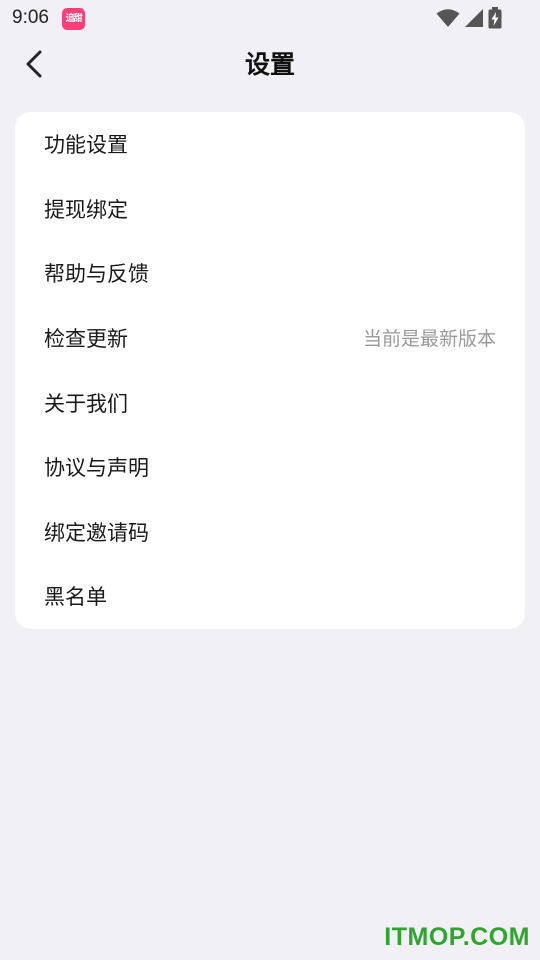 The image size is (540, 960). Describe the element at coordinates (270, 339) in the screenshot. I see `settings-item-check-update: 检查更新 当前是最新版本` at that location.